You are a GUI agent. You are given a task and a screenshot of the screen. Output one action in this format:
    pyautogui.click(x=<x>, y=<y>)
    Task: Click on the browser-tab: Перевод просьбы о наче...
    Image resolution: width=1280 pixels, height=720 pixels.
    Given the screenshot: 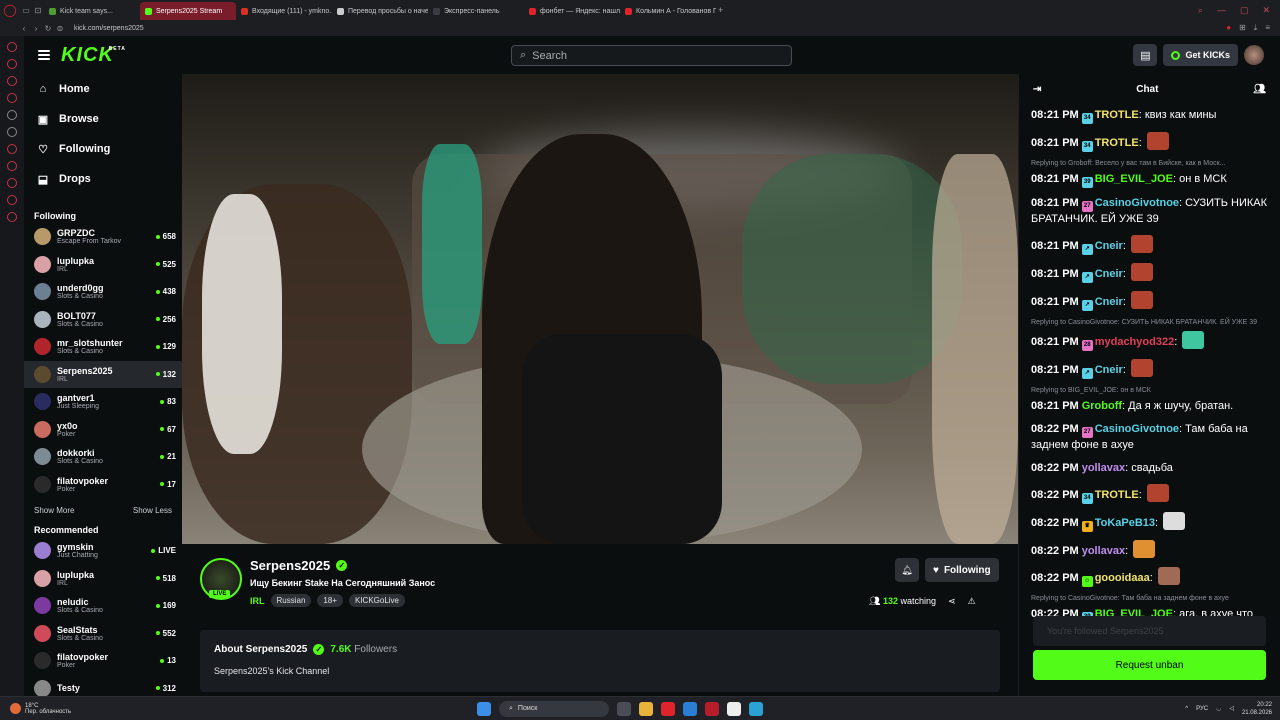 What is the action you would take?
    pyautogui.click(x=380, y=11)
    